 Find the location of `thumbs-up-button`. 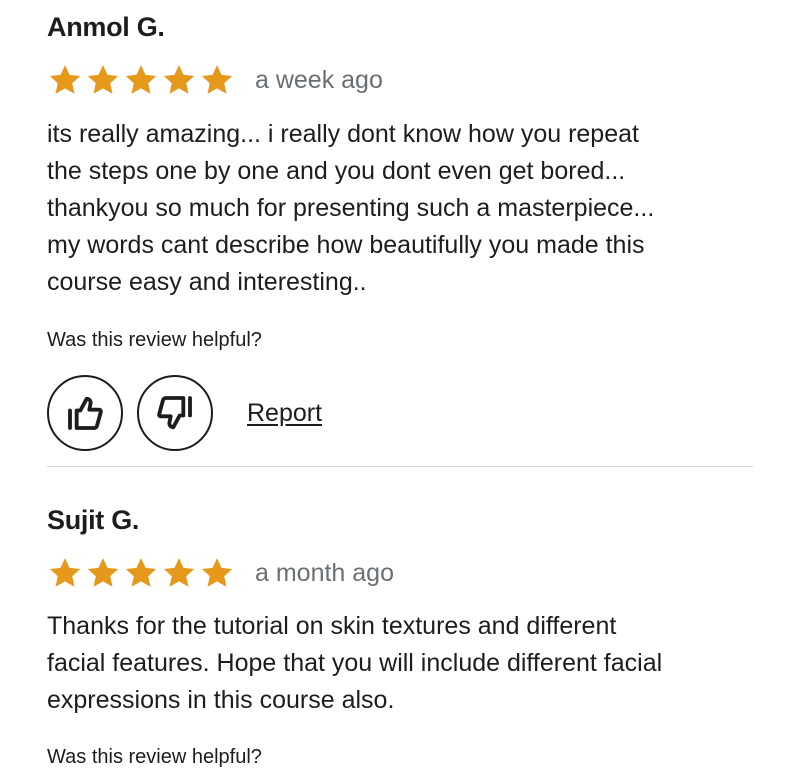

thumbs-up-button is located at coordinates (85, 413).